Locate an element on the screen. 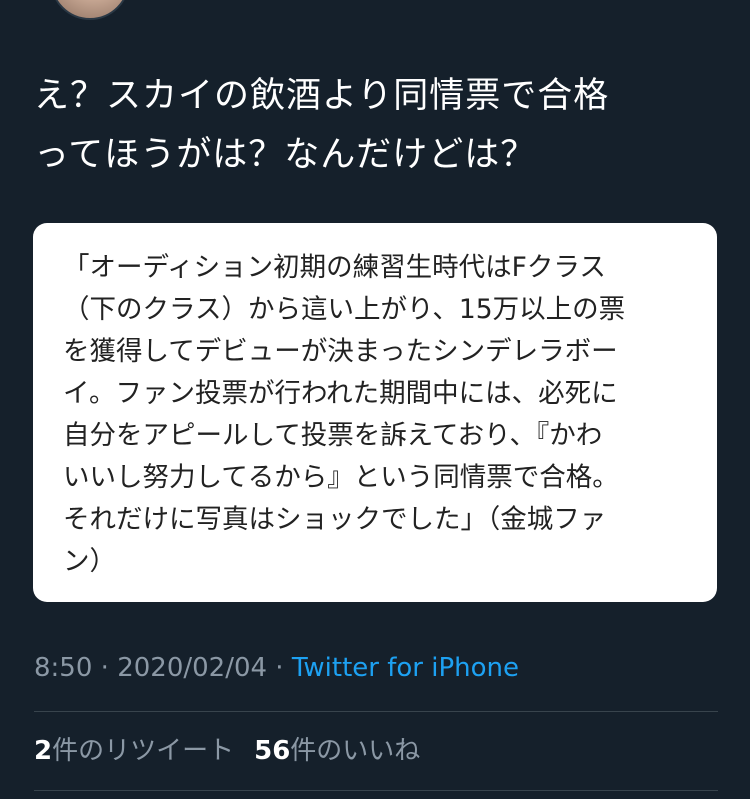 The height and width of the screenshot is (799, 750). tweet-date: 2020/02/04 is located at coordinates (192, 668).